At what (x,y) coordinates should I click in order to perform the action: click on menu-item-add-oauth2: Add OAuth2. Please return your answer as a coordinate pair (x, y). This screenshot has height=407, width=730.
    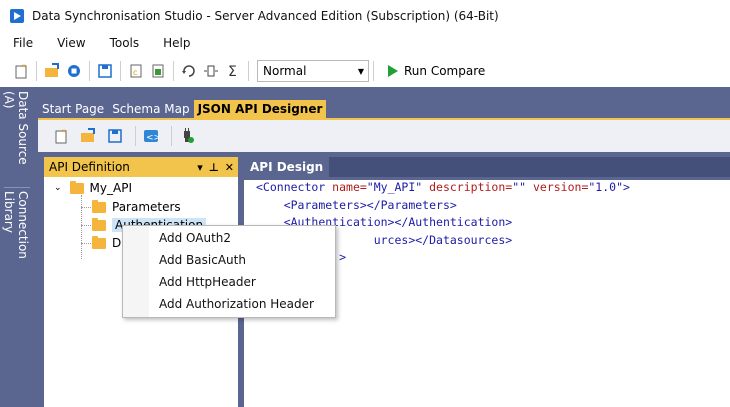
    Looking at the image, I should click on (195, 238).